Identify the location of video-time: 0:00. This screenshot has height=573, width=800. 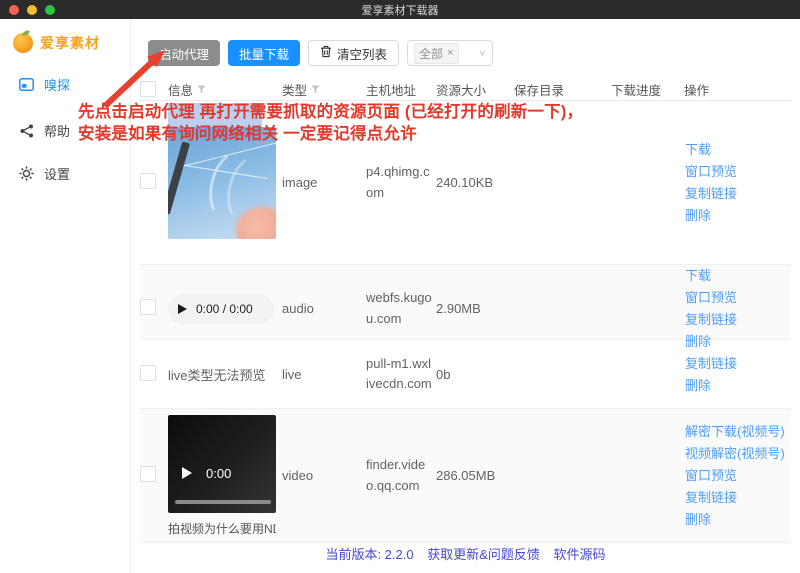
(219, 473).